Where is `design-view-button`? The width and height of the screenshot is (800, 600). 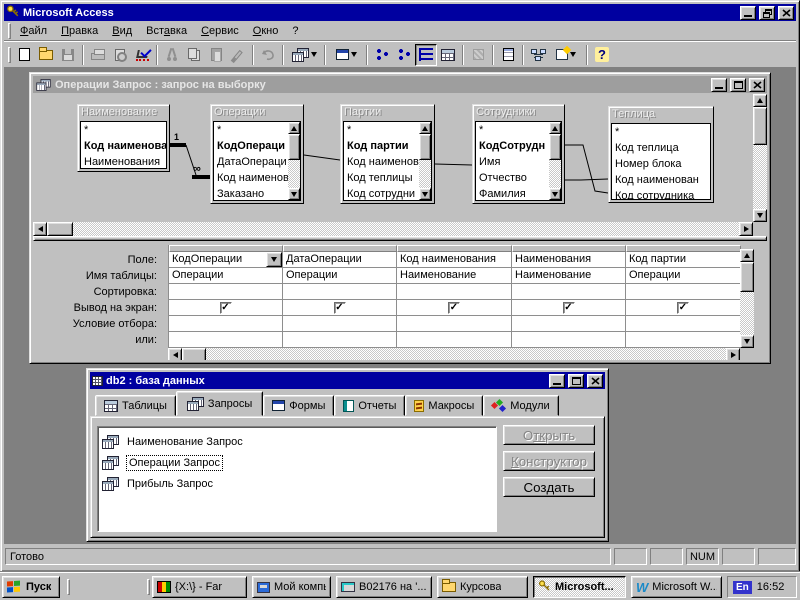 design-view-button is located at coordinates (426, 54).